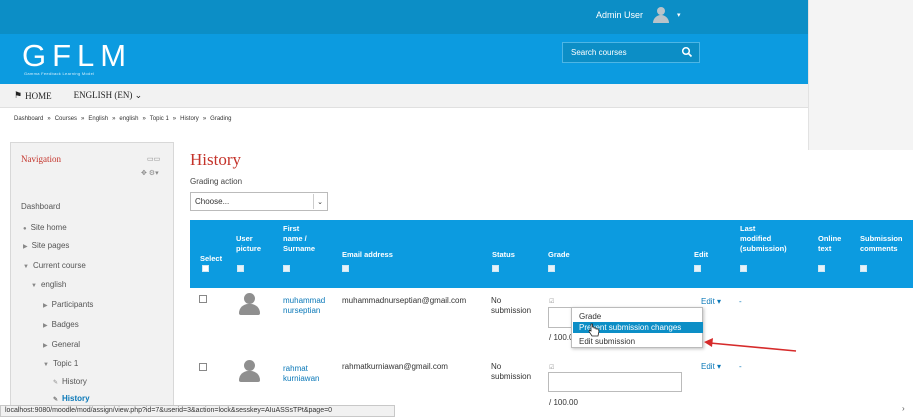  What do you see at coordinates (259, 201) in the screenshot?
I see `grading-action-select: Choose... ⌄` at bounding box center [259, 201].